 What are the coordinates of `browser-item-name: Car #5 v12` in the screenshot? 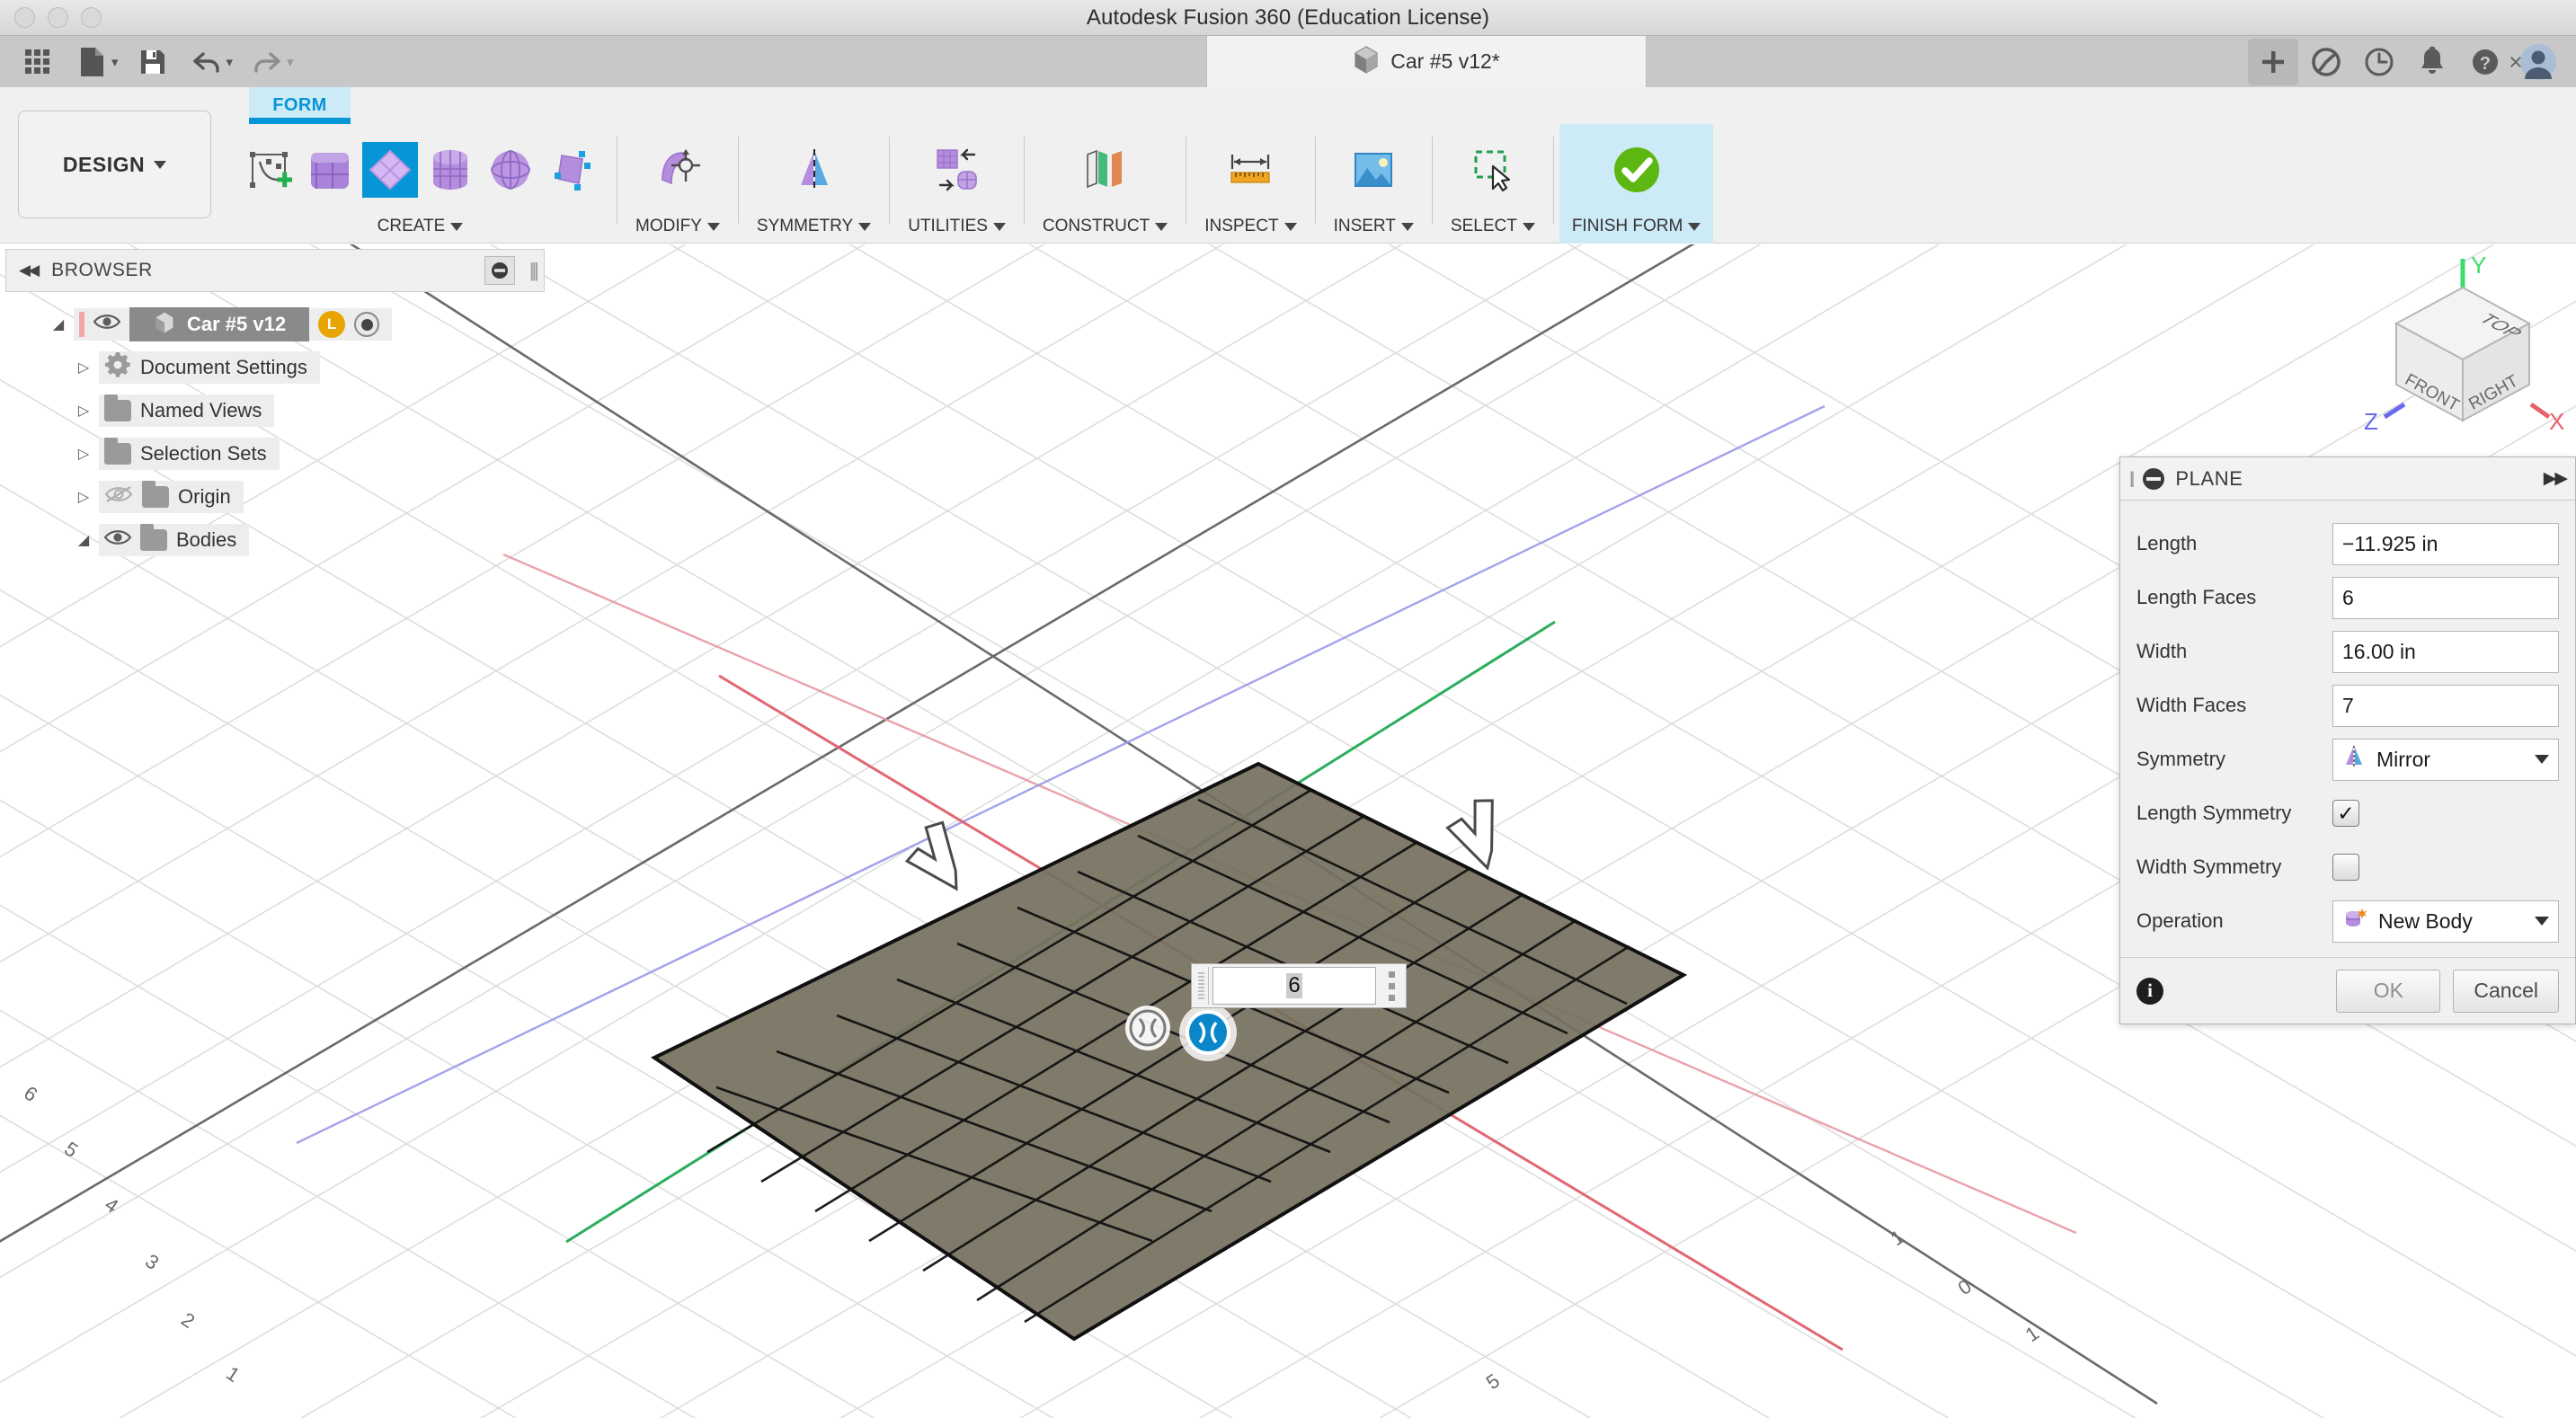 It's located at (219, 324).